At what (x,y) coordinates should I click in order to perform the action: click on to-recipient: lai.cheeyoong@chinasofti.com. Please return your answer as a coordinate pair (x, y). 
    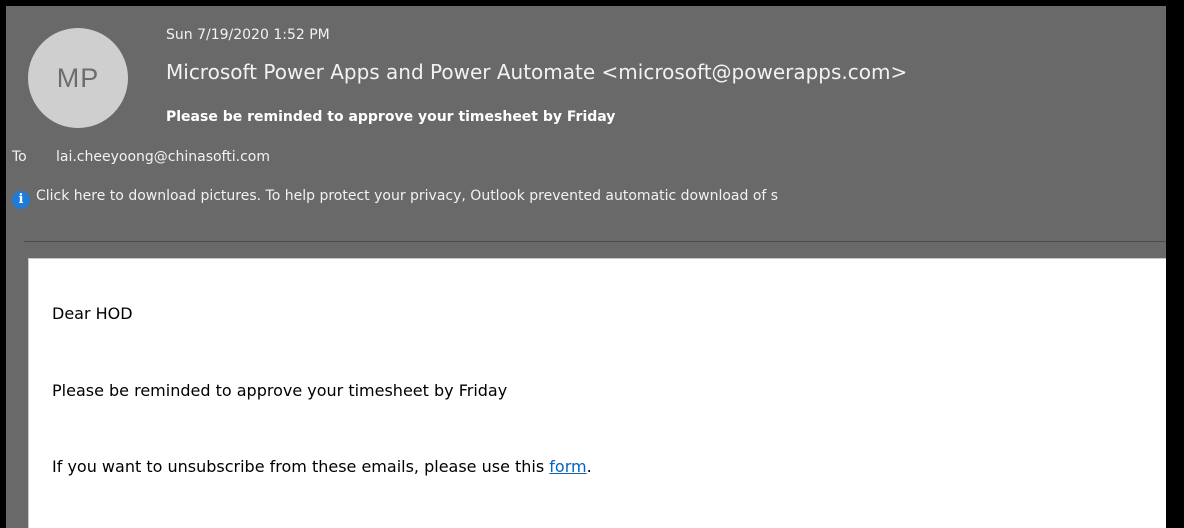
    Looking at the image, I should click on (163, 157).